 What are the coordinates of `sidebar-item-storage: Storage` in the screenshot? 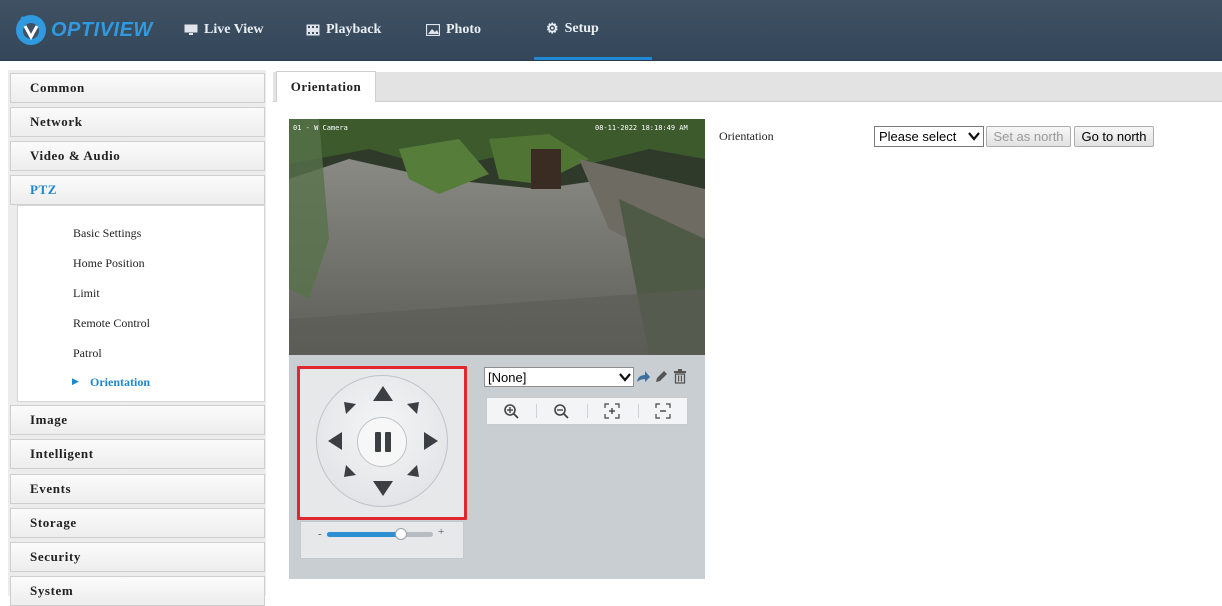 It's located at (137, 523).